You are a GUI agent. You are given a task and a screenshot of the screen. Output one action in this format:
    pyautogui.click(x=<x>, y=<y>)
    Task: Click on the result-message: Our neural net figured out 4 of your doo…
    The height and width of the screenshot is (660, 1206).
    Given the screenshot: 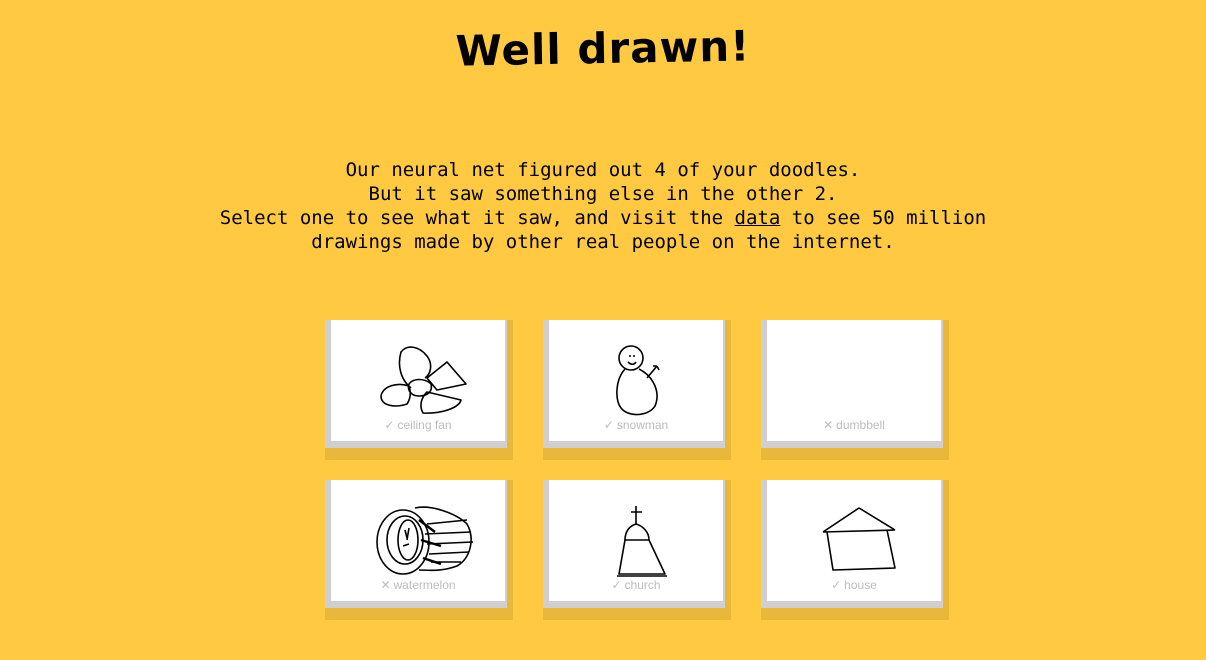 What is the action you would take?
    pyautogui.click(x=603, y=206)
    